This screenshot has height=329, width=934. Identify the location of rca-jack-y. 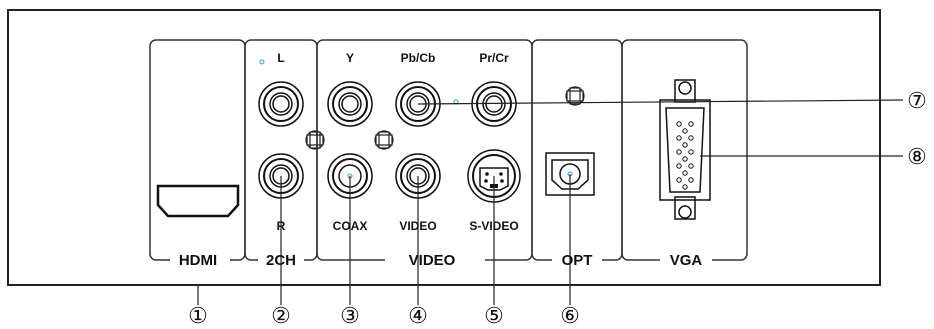
(350, 104).